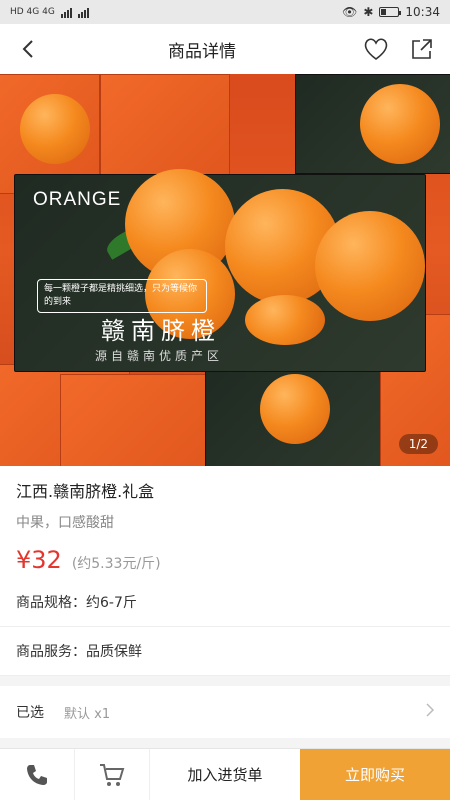 The image size is (450, 800). What do you see at coordinates (368, 12) in the screenshot?
I see `bluetooth-icon: ✱` at bounding box center [368, 12].